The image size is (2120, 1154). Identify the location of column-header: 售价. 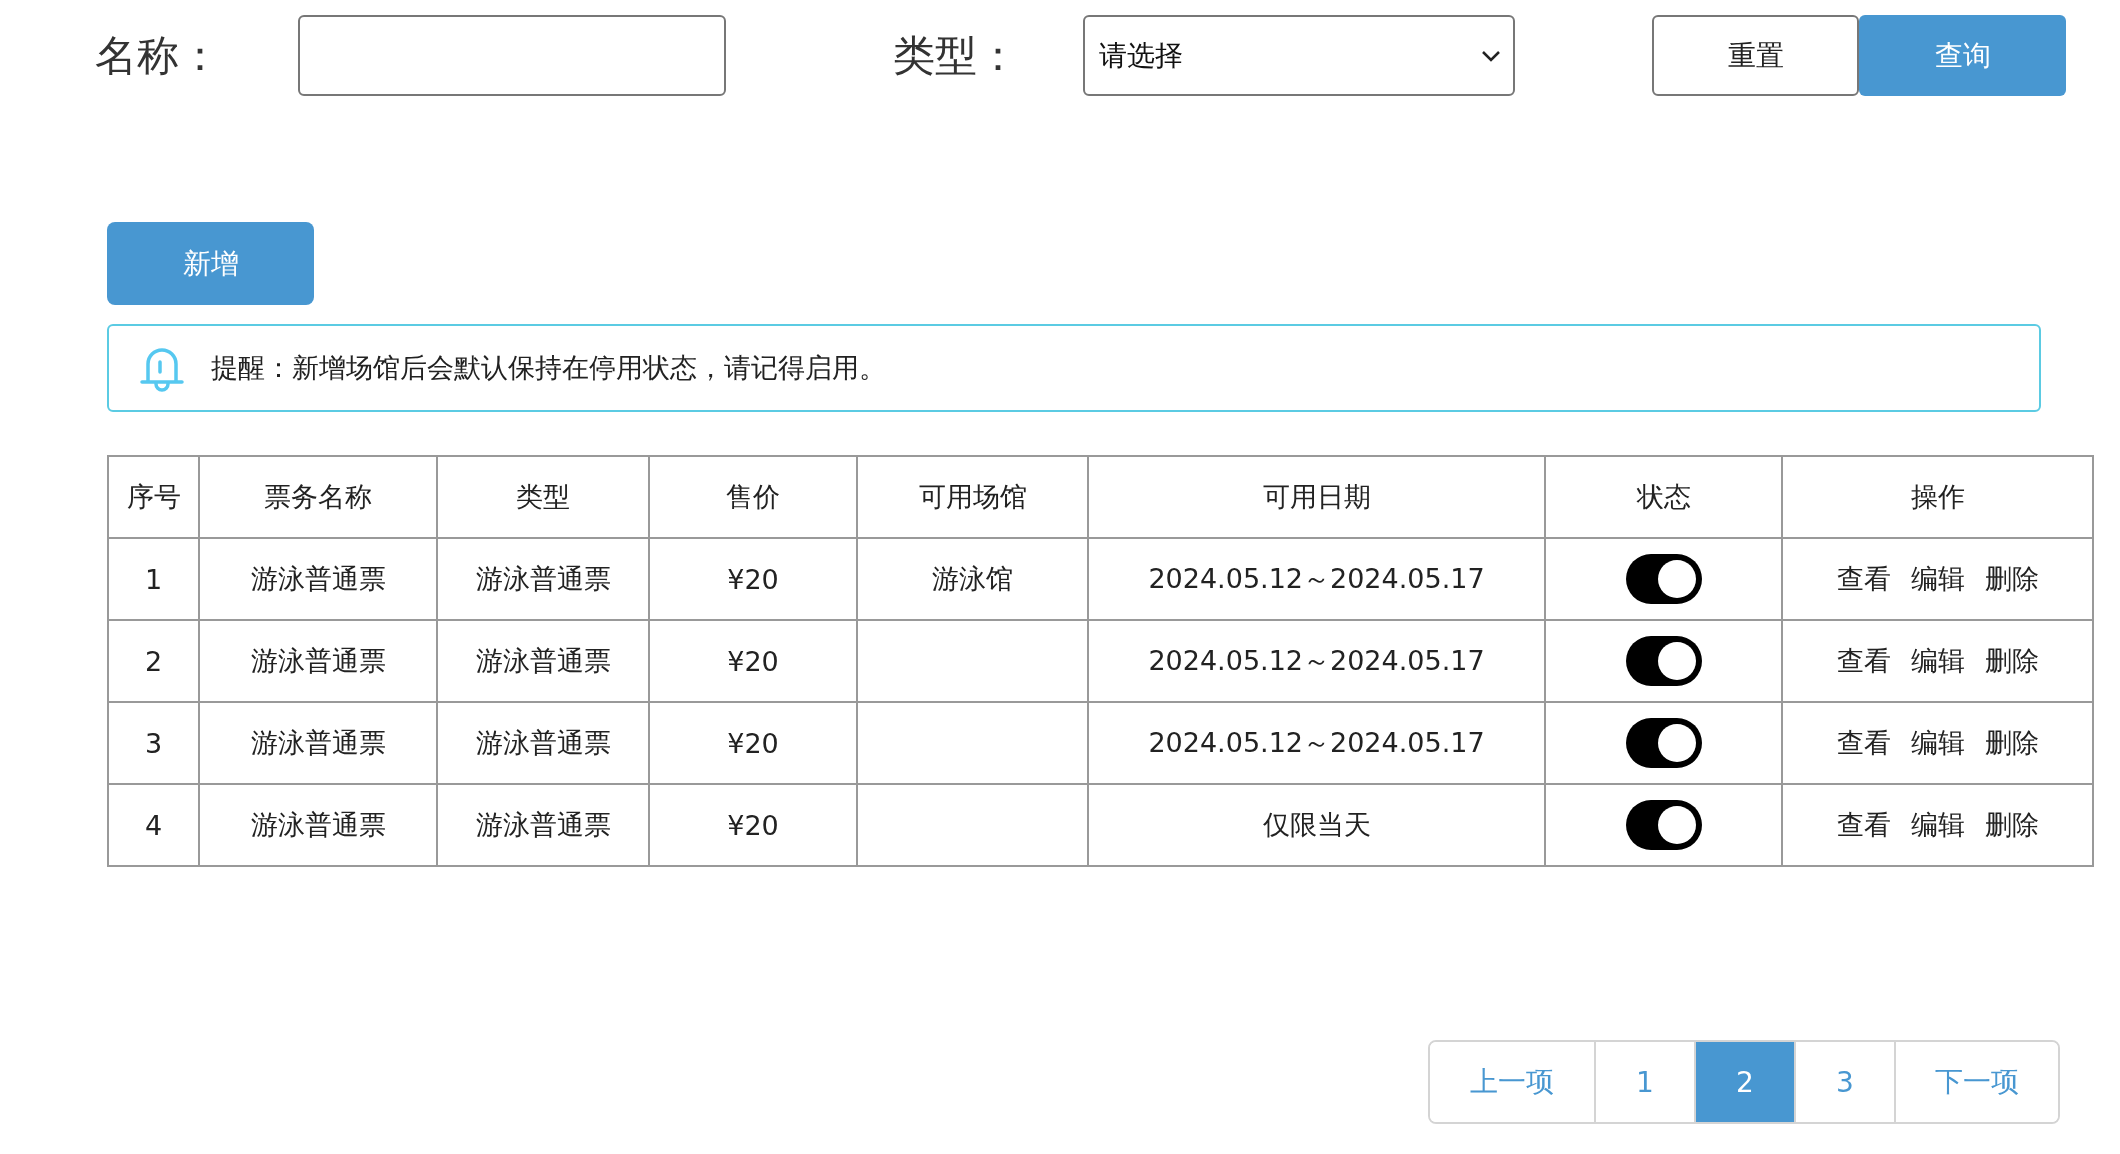
(753, 497).